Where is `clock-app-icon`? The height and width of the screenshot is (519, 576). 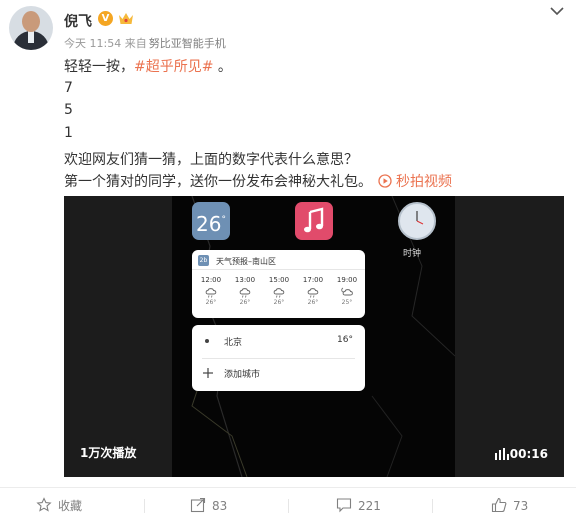
clock-app-icon is located at coordinates (417, 221).